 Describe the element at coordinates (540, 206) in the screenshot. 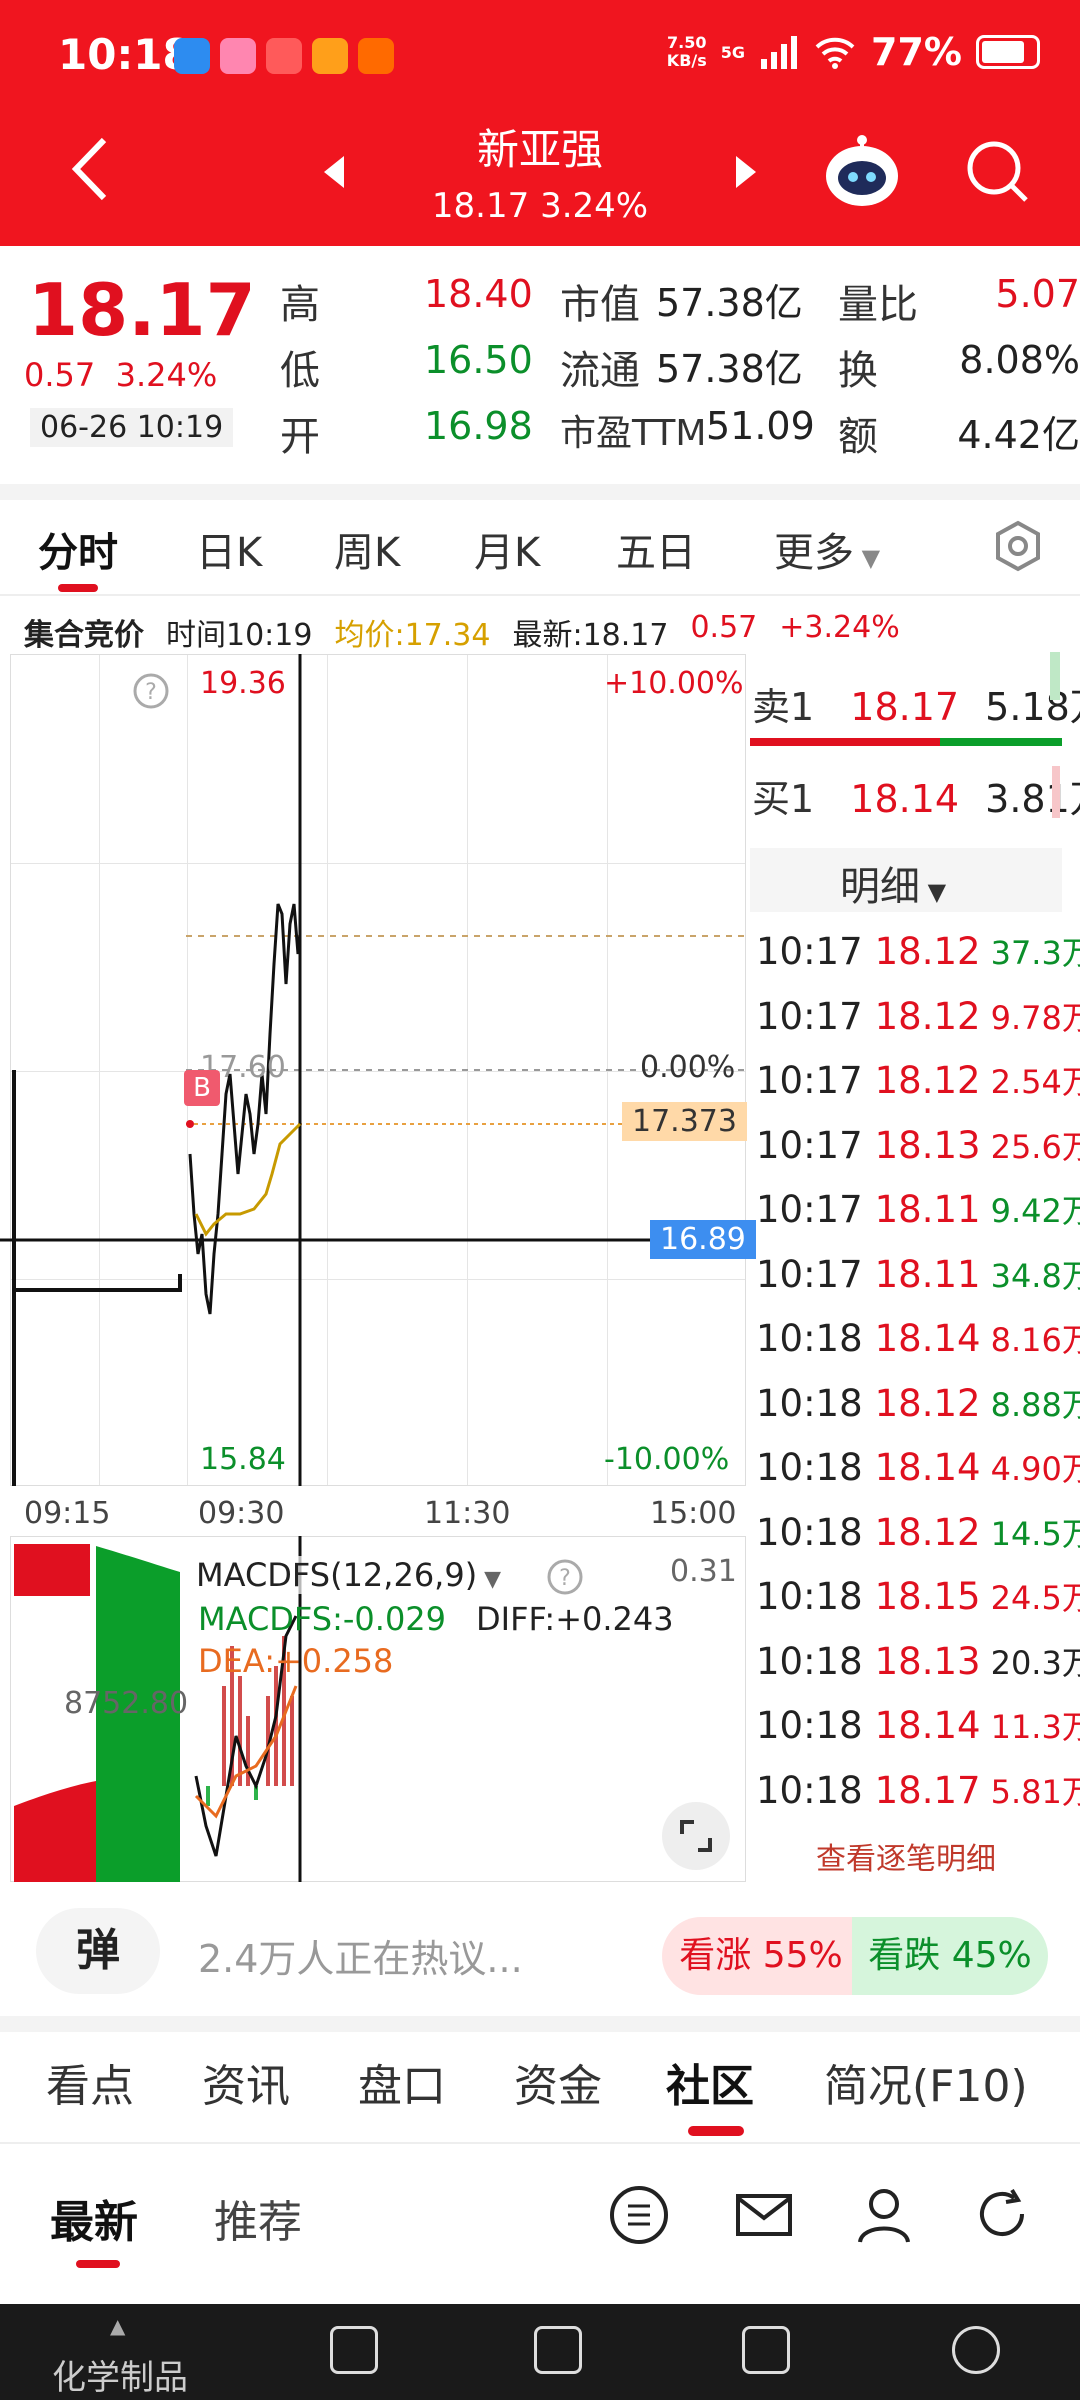

I see `stock-price-subtitle: 18.17 3.24%` at that location.